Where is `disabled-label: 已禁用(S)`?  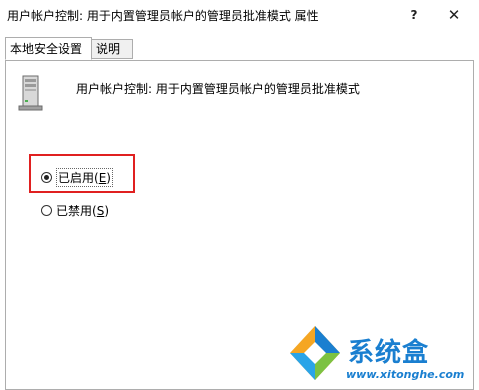 disabled-label: 已禁用(S) is located at coordinates (82, 210).